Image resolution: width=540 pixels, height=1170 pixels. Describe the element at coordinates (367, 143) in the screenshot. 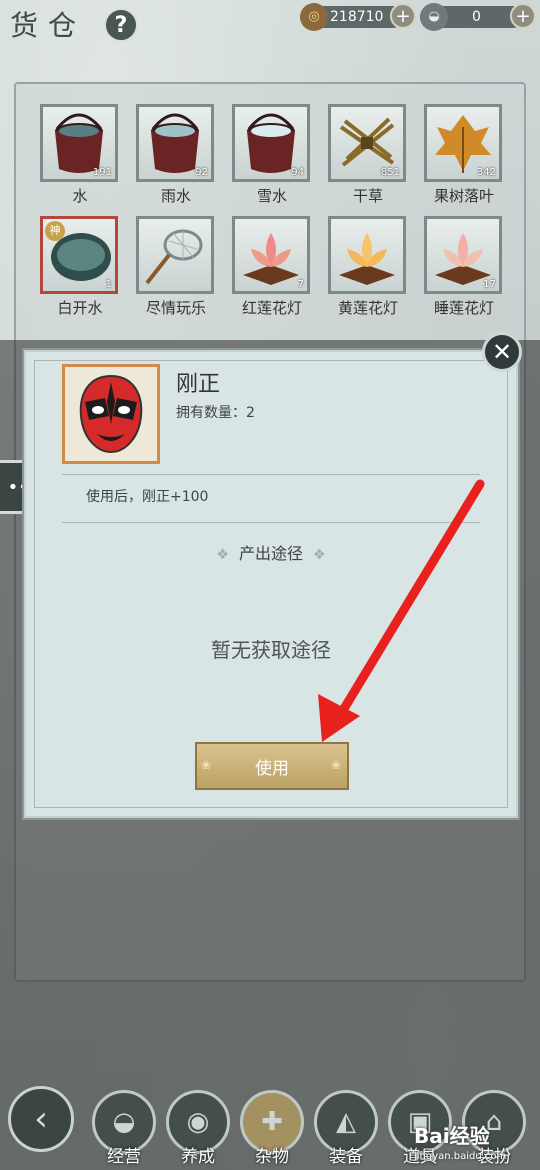

I see `item-slot: 851` at that location.